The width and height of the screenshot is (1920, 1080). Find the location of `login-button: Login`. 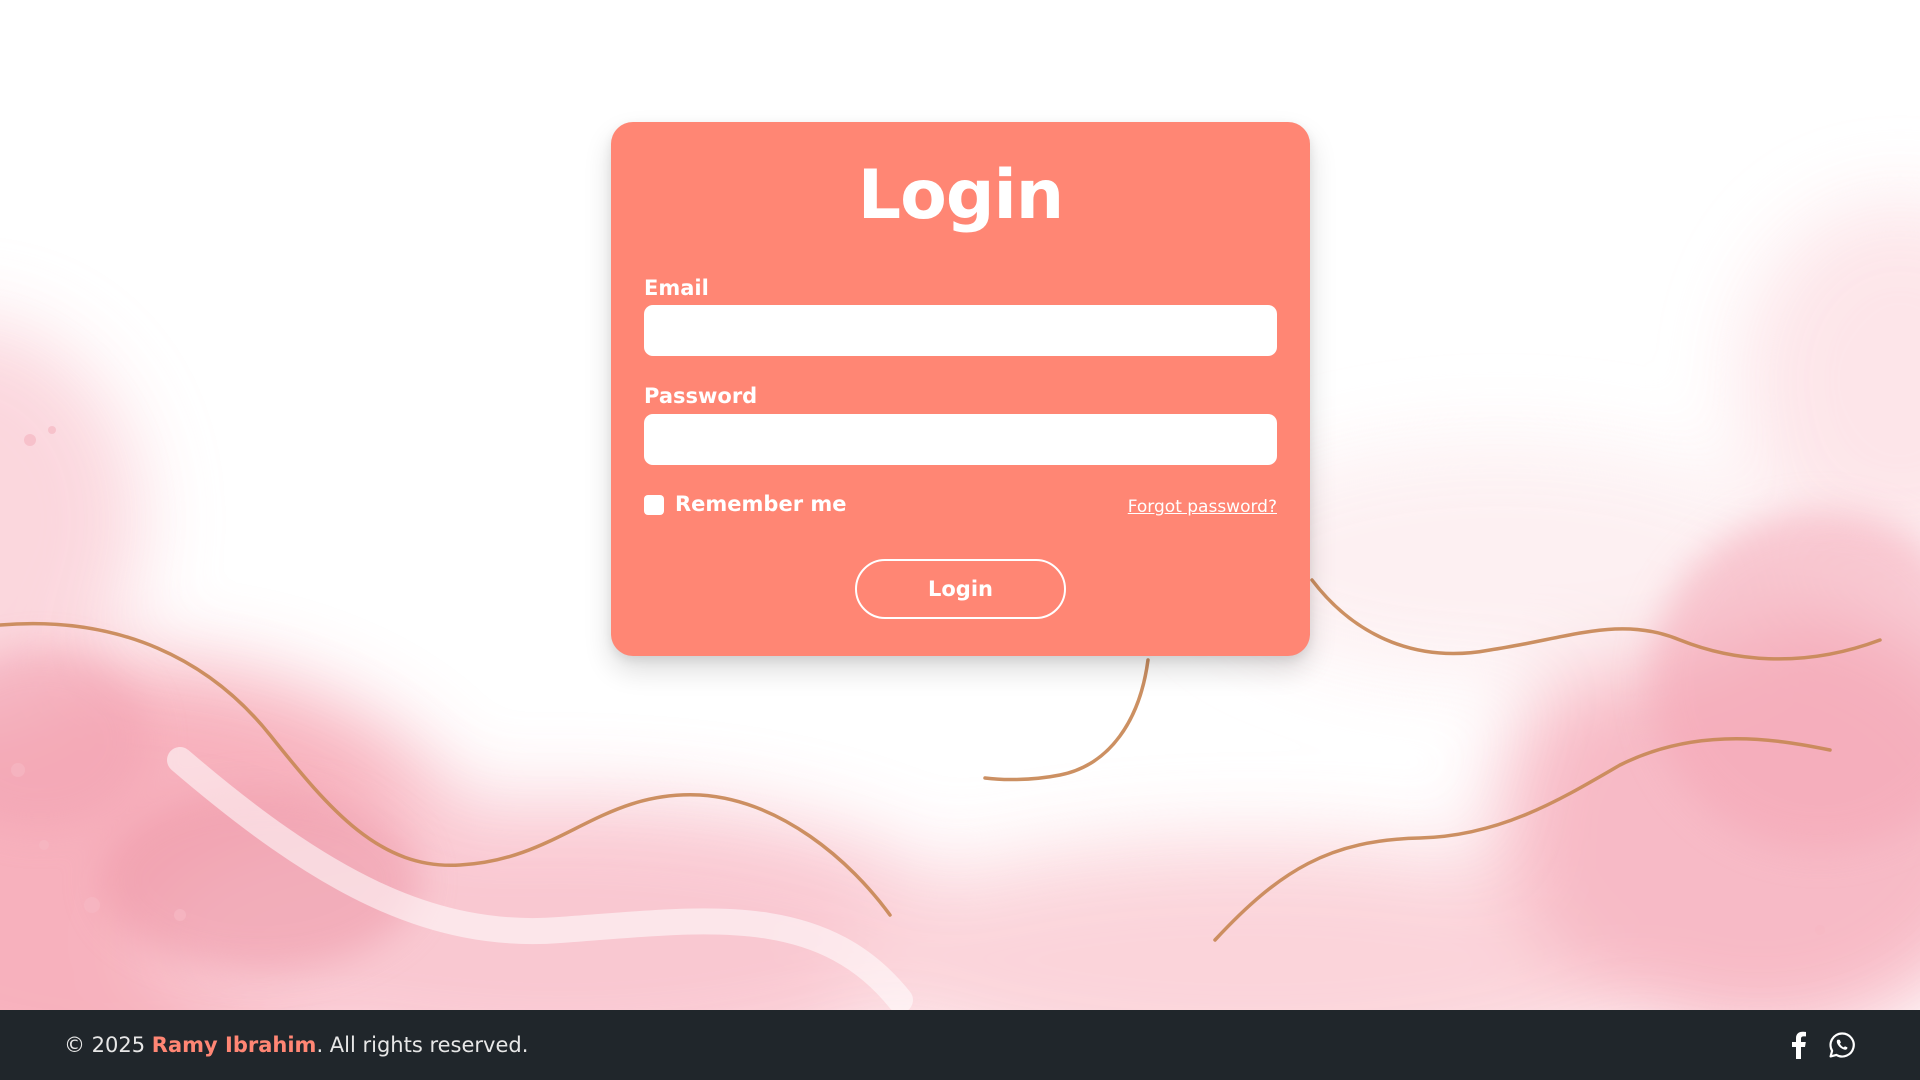

login-button: Login is located at coordinates (960, 589).